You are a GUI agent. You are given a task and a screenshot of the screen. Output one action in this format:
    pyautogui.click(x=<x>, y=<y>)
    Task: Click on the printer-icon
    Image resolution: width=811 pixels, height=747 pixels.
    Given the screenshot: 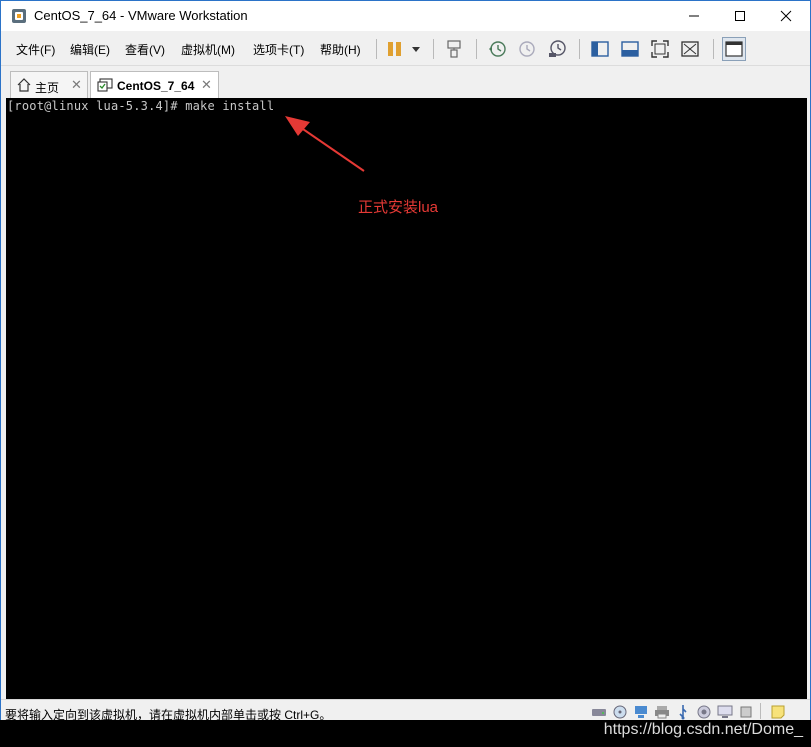 What is the action you would take?
    pyautogui.click(x=662, y=712)
    